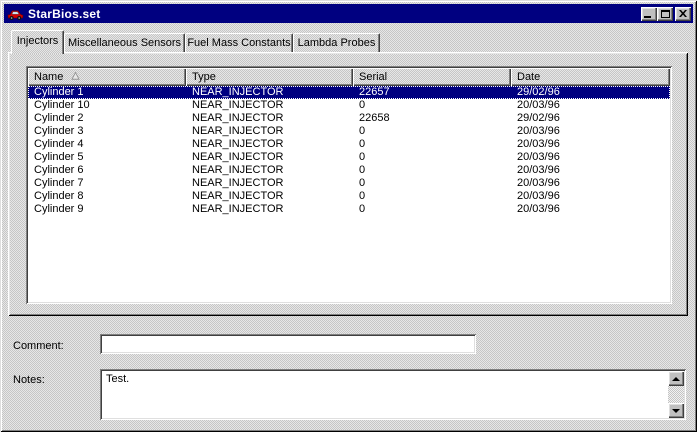 Image resolution: width=697 pixels, height=432 pixels. I want to click on list-header: Name Type Serial Date, so click(349, 77).